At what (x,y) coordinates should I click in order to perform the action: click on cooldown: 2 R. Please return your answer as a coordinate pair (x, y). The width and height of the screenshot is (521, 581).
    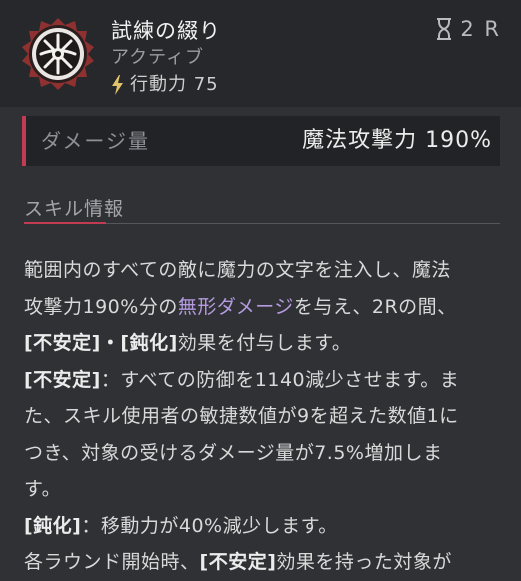
    Looking at the image, I should click on (468, 29).